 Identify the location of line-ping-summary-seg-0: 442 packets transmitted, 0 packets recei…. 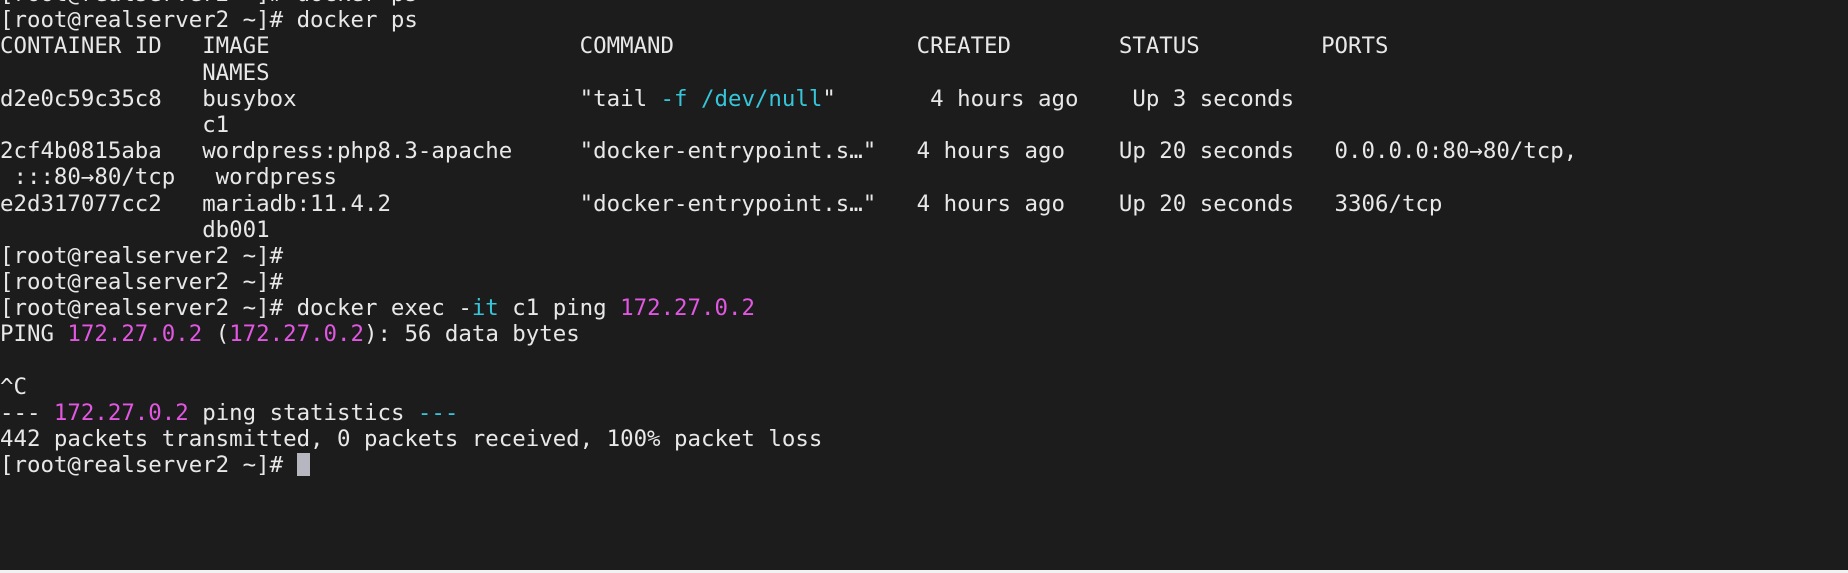
(411, 439).